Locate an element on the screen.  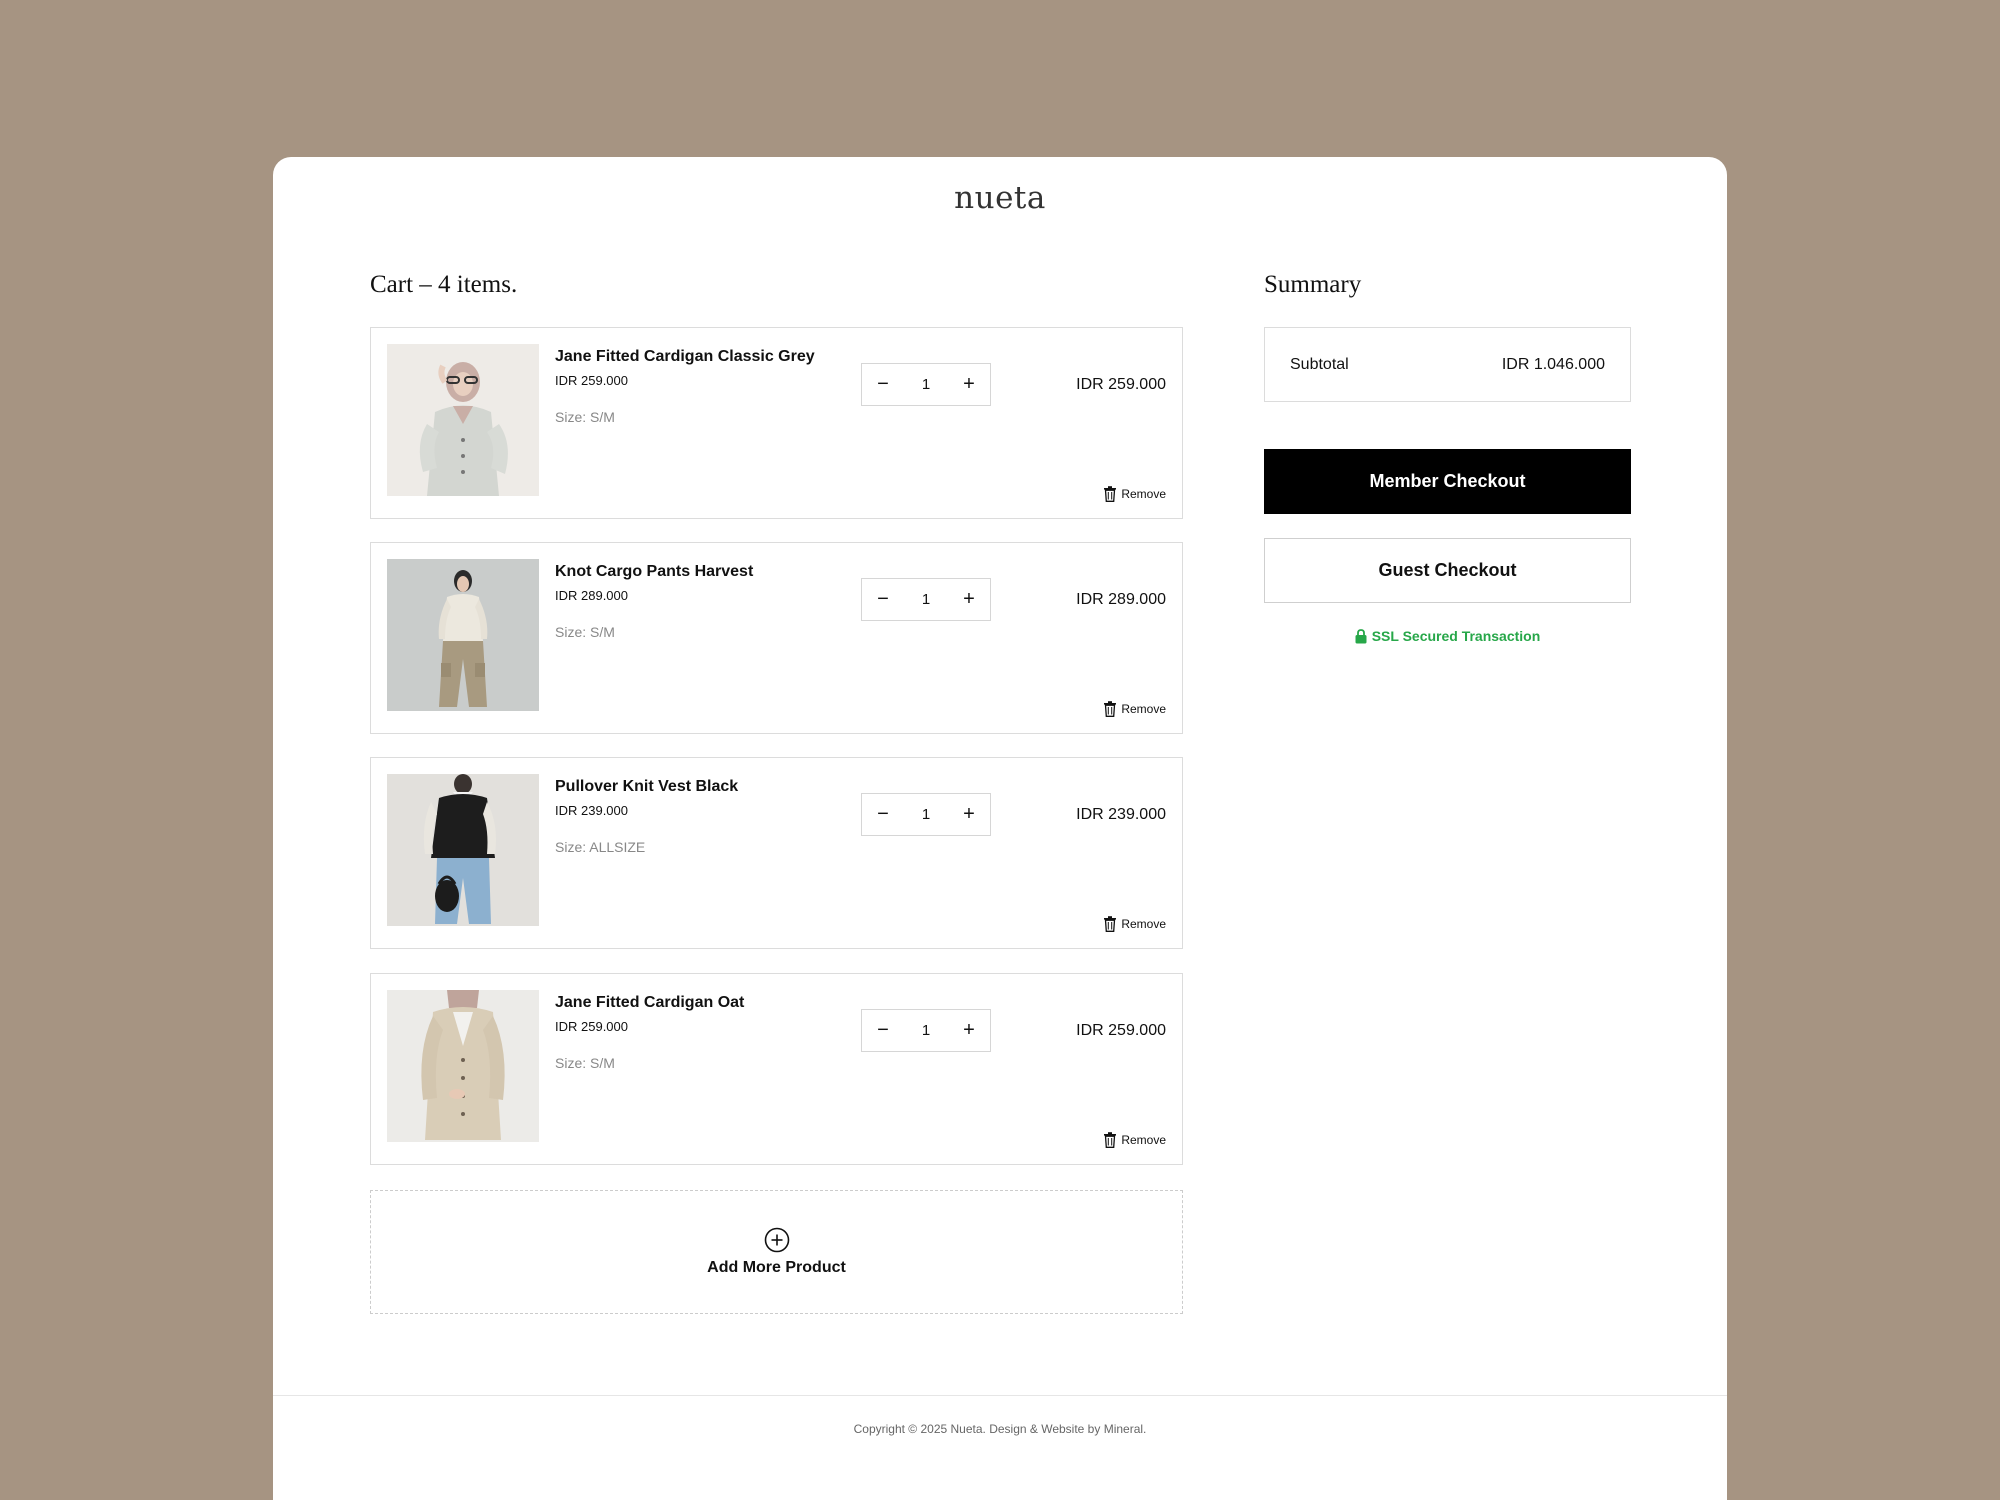
subtotal-value: IDR 1.046.000 is located at coordinates (1553, 364).